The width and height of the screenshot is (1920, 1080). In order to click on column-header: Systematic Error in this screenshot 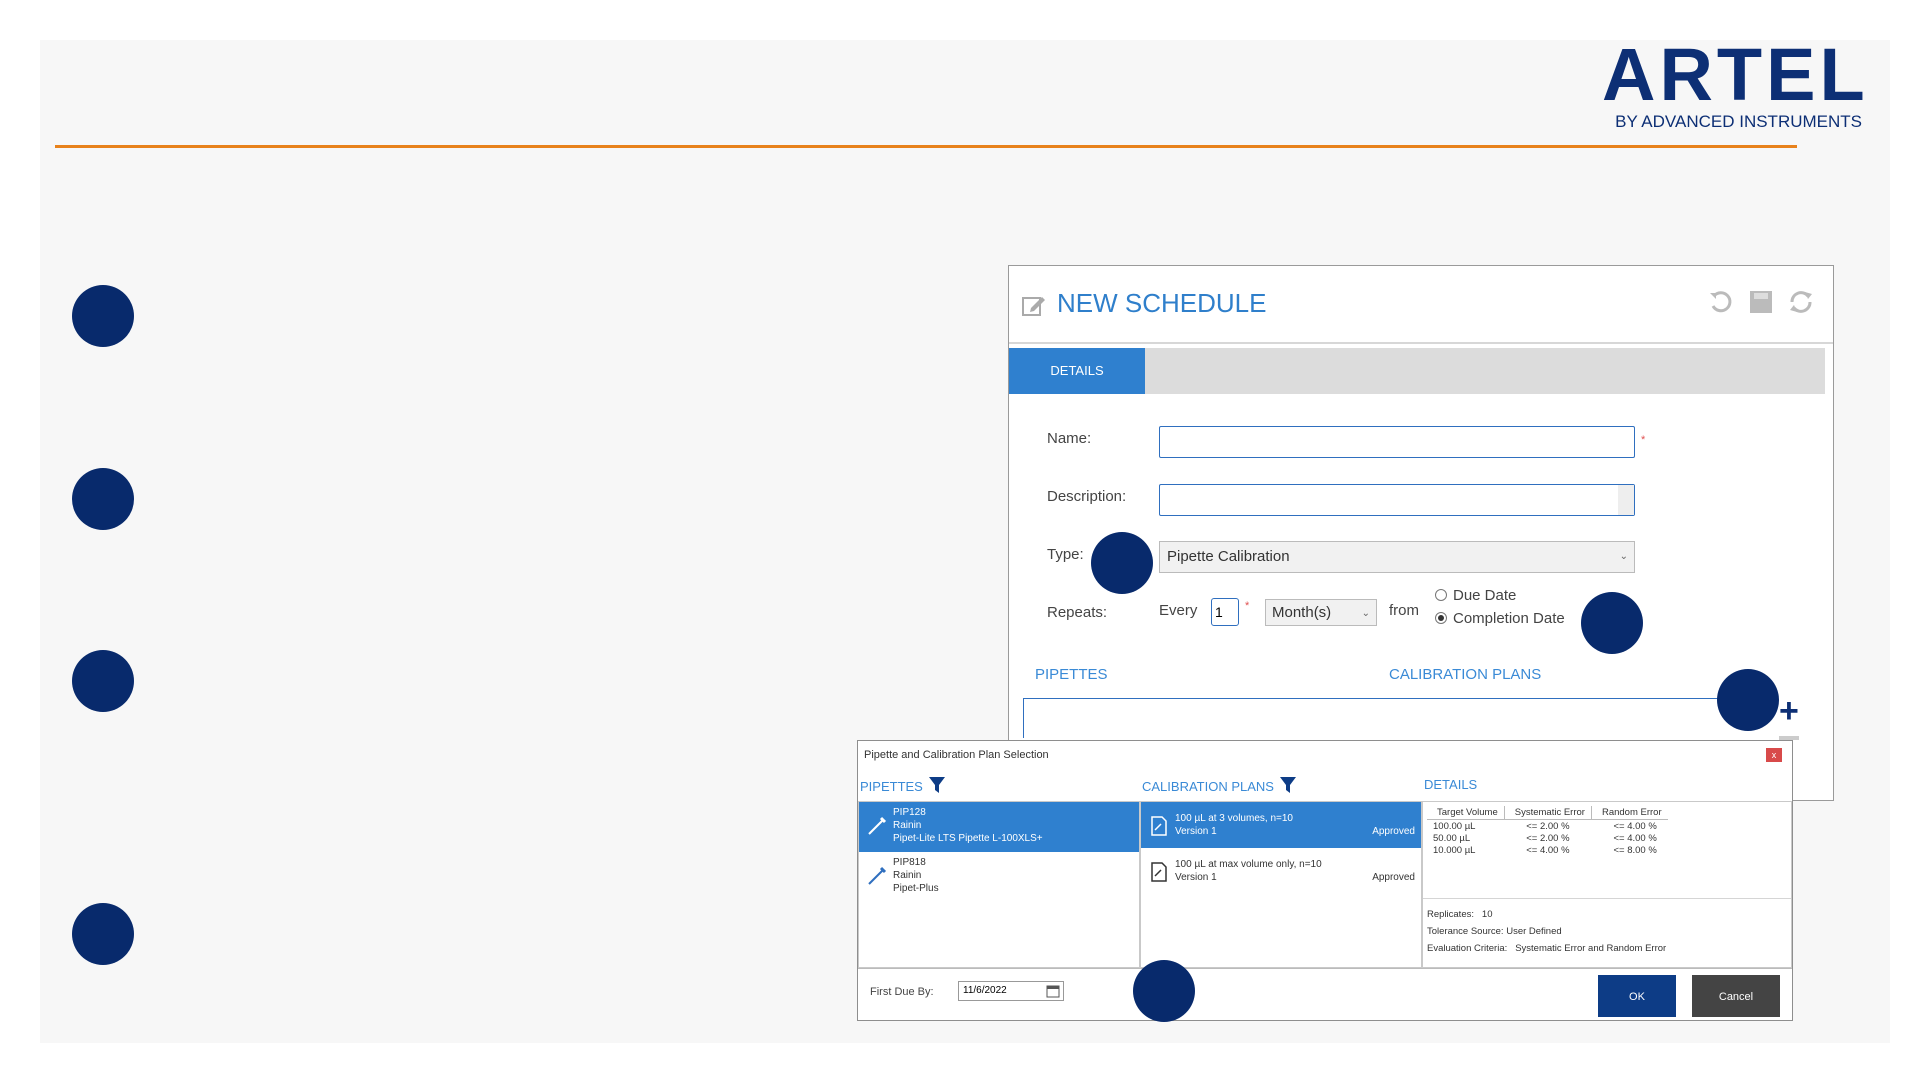, I will do `click(1548, 813)`.